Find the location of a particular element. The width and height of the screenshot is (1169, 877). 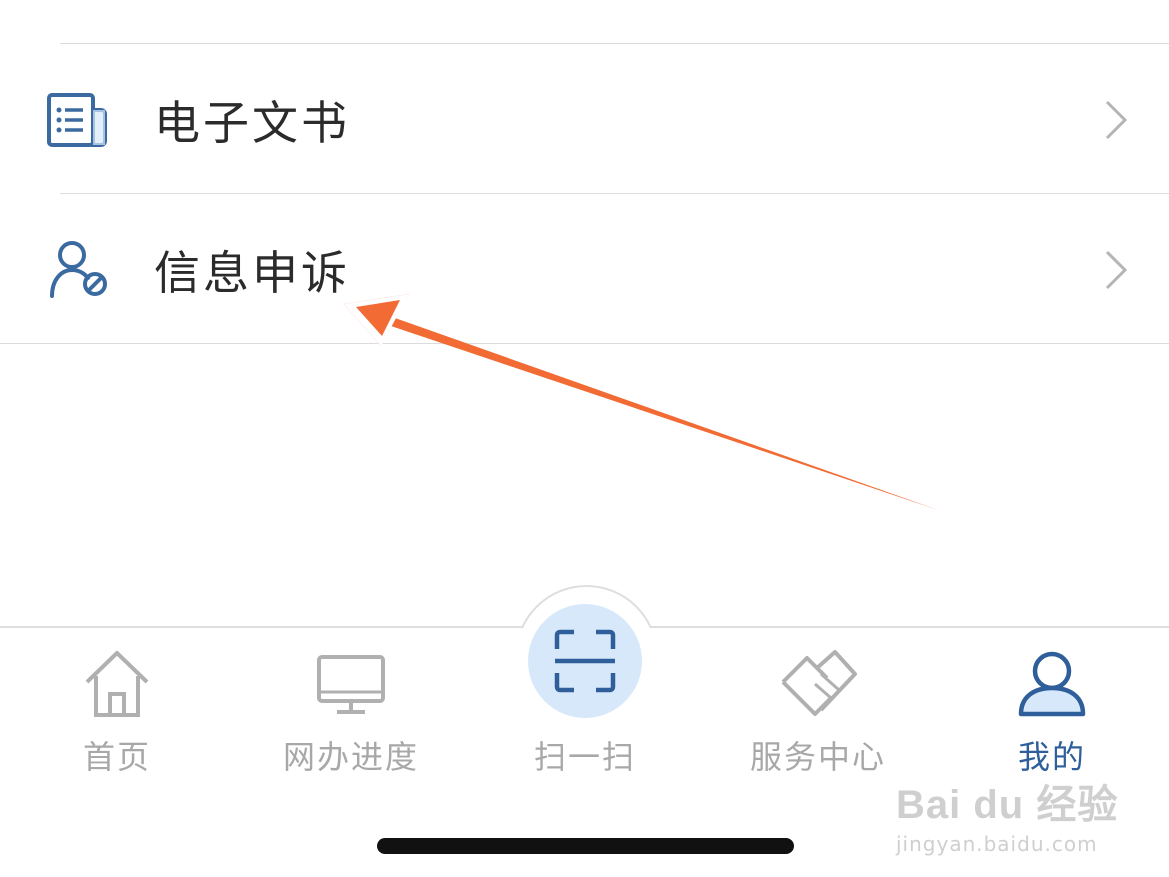

baidu-watermark: Bai du 经验 jingyan.baidu.com is located at coordinates (1007, 814).